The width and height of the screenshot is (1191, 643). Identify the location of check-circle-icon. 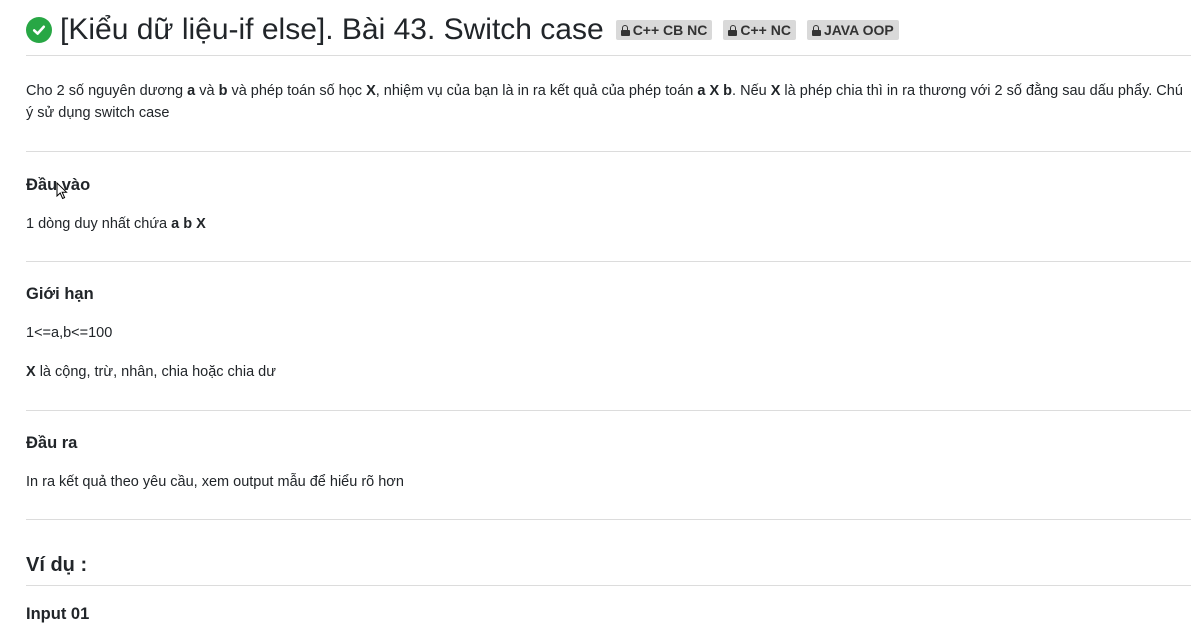
(39, 30).